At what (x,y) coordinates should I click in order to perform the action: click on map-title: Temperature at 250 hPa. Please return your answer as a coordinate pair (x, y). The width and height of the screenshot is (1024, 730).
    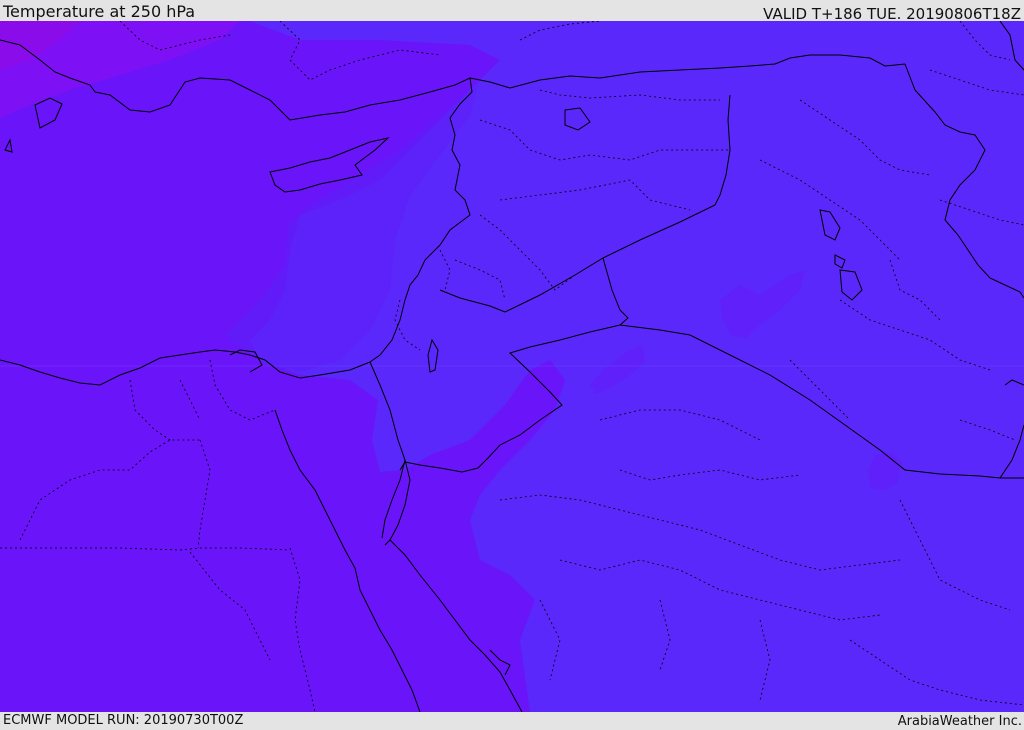
    Looking at the image, I should click on (99, 11).